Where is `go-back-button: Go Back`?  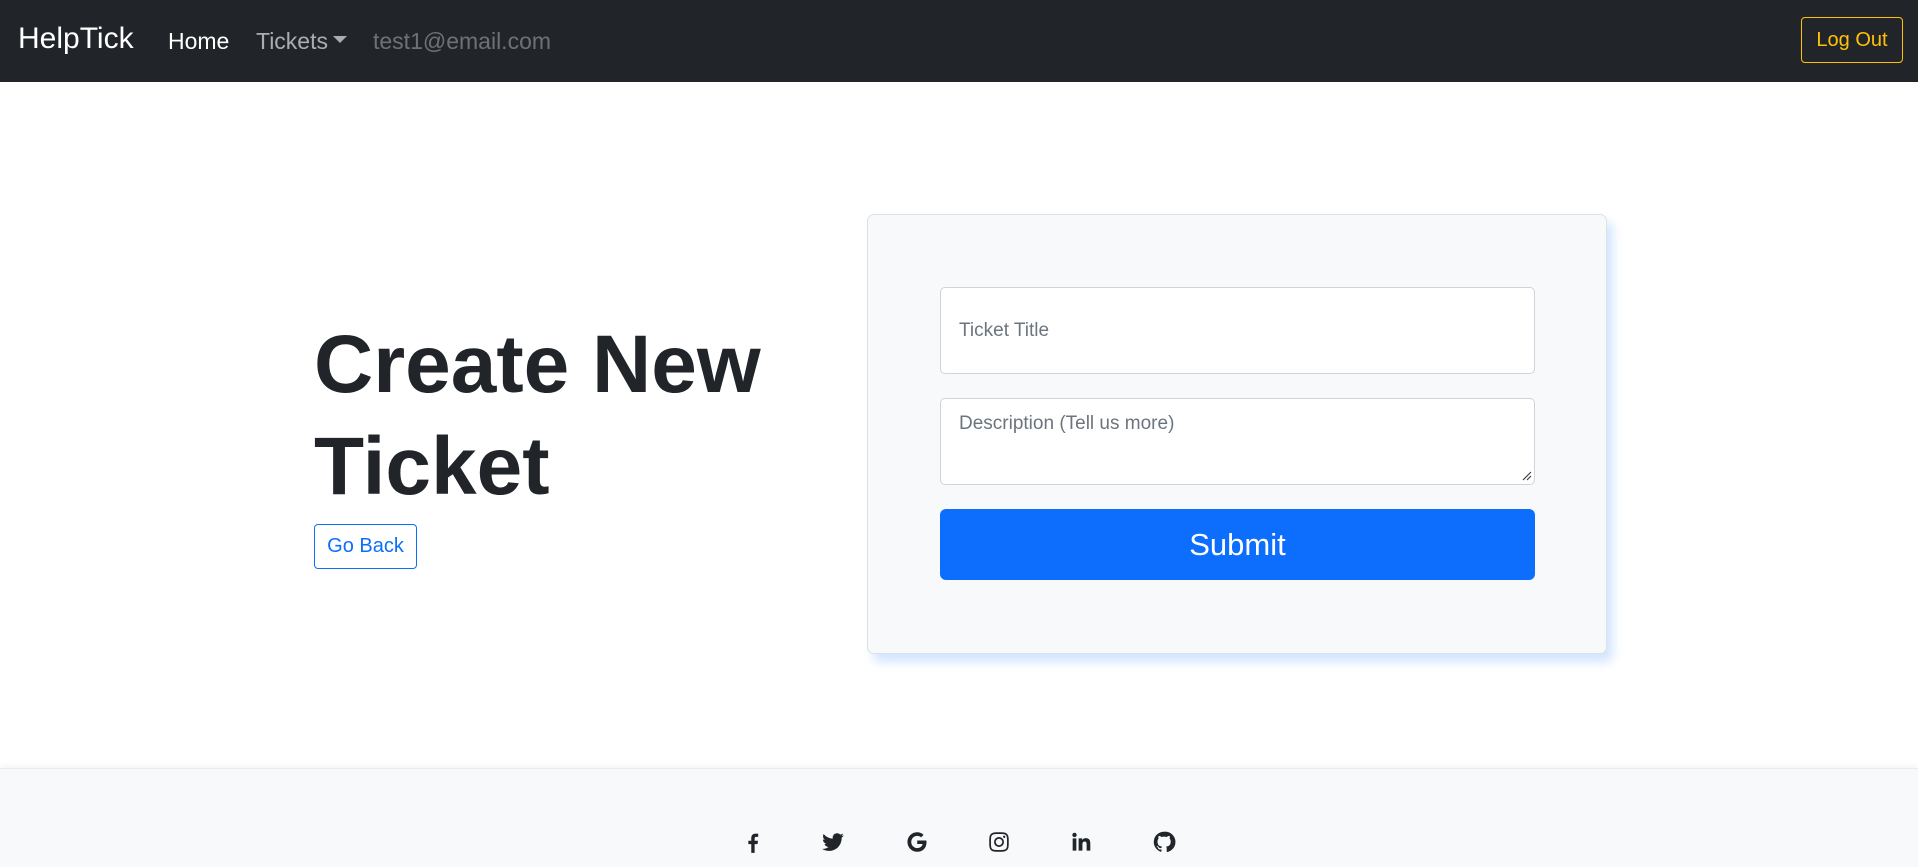 go-back-button: Go Back is located at coordinates (365, 546).